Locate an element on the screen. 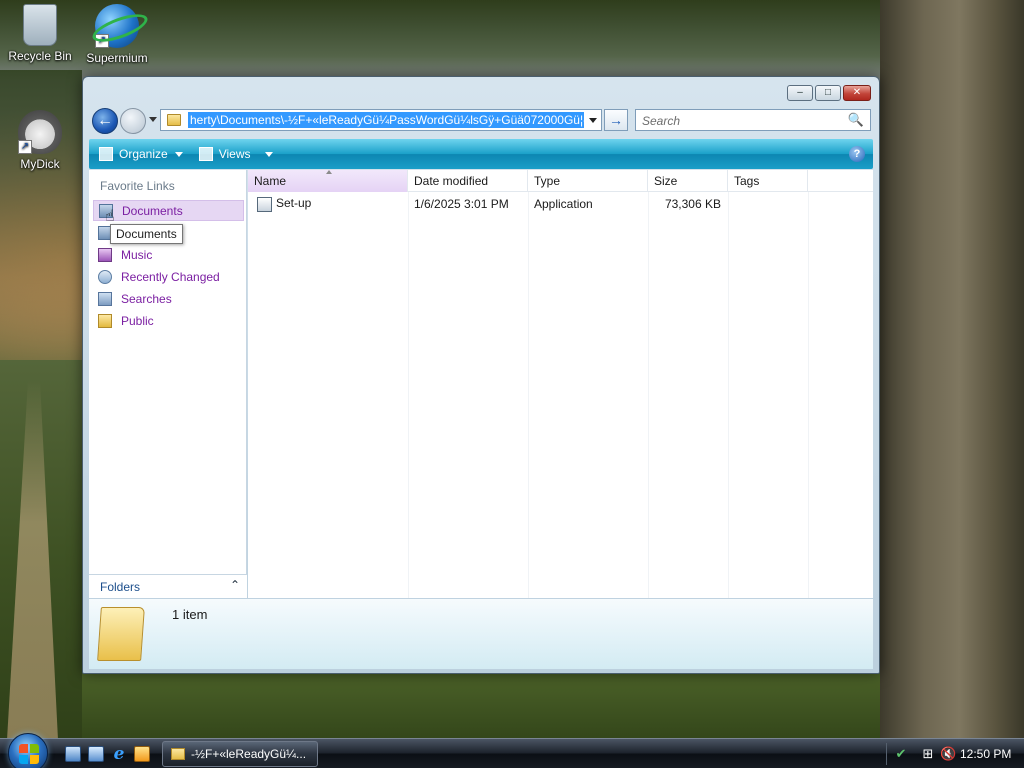  desktop-icon-label: Supermium is located at coordinates (117, 58).